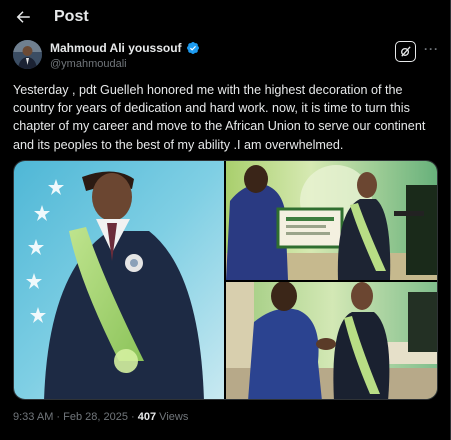 The width and height of the screenshot is (451, 440). I want to click on more-button: ···, so click(431, 49).